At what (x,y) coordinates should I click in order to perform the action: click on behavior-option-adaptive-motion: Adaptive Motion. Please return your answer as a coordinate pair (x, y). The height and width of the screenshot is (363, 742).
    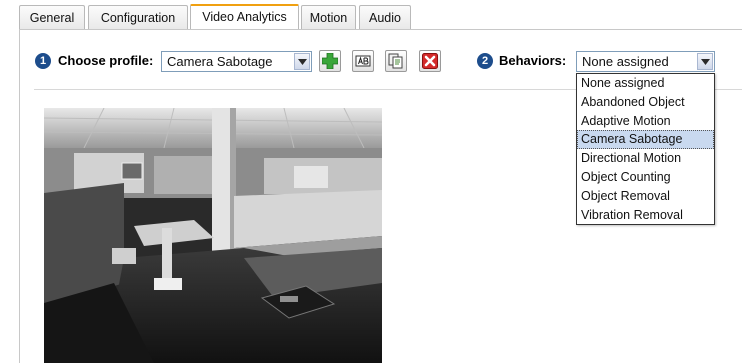
    Looking at the image, I should click on (645, 121).